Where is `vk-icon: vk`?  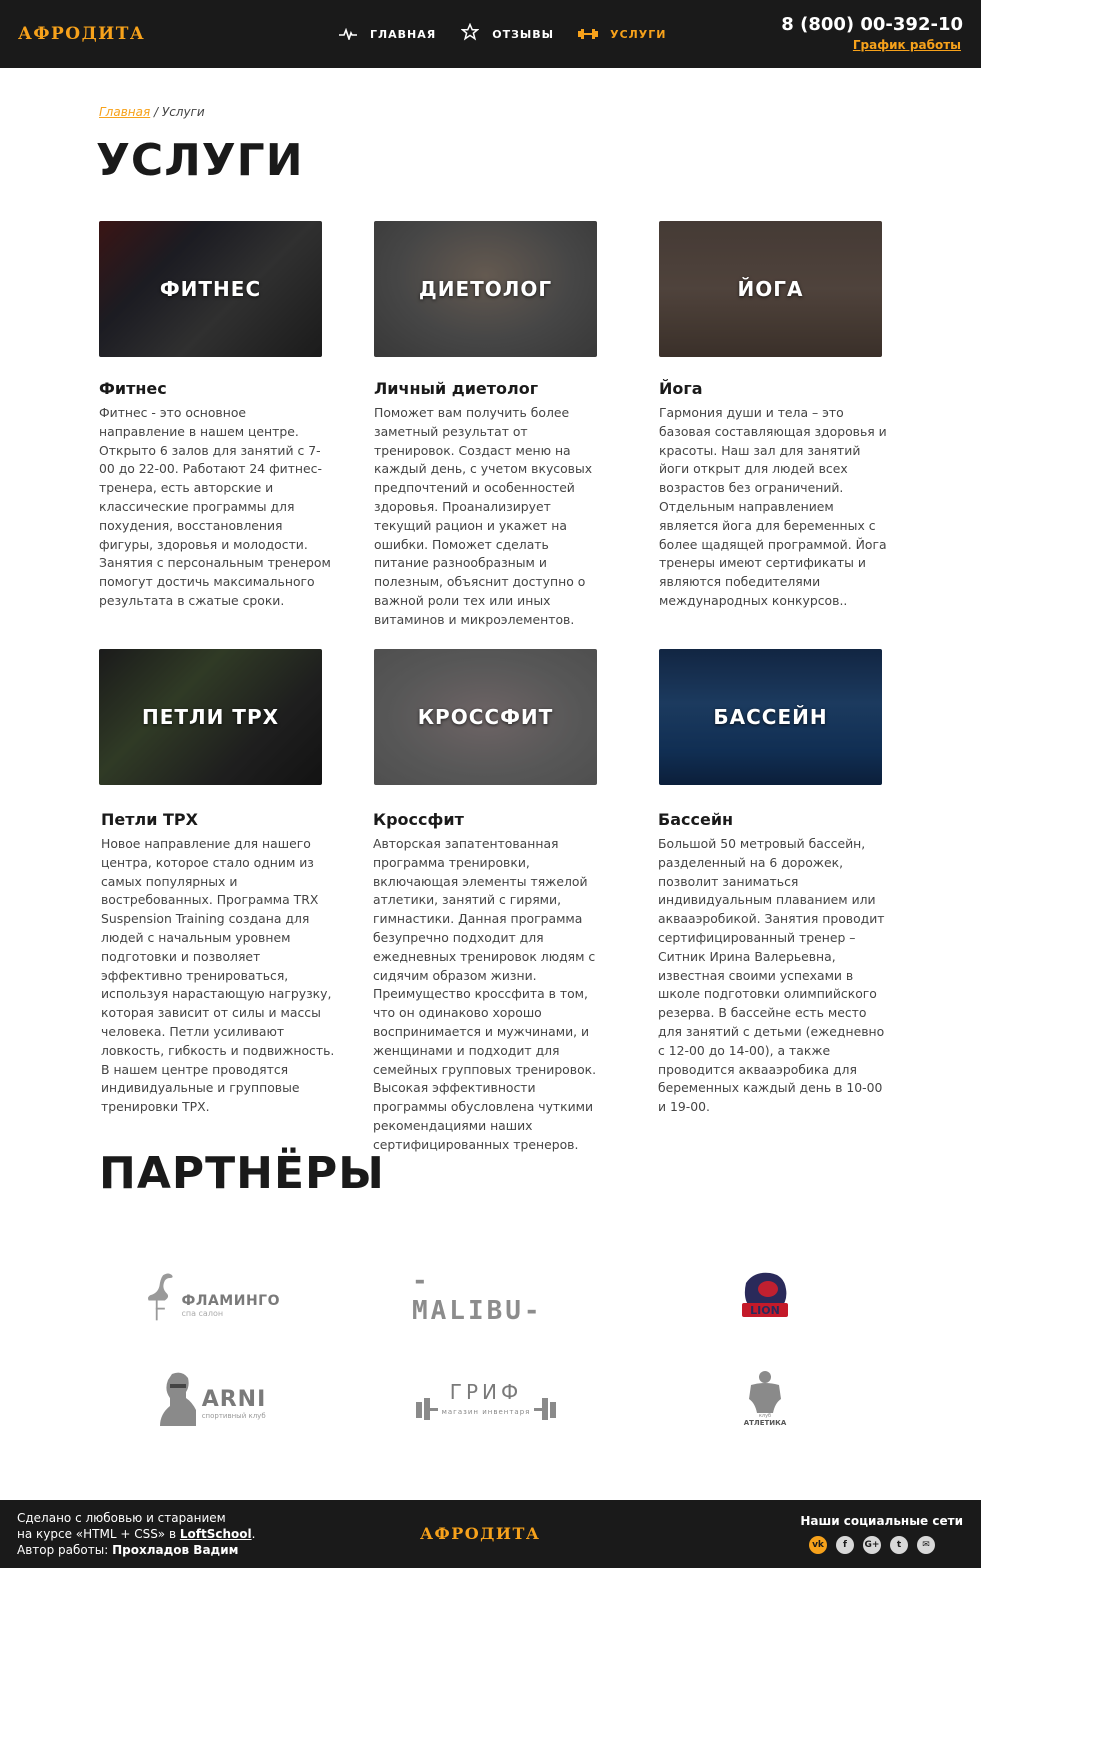 vk-icon: vk is located at coordinates (818, 1545).